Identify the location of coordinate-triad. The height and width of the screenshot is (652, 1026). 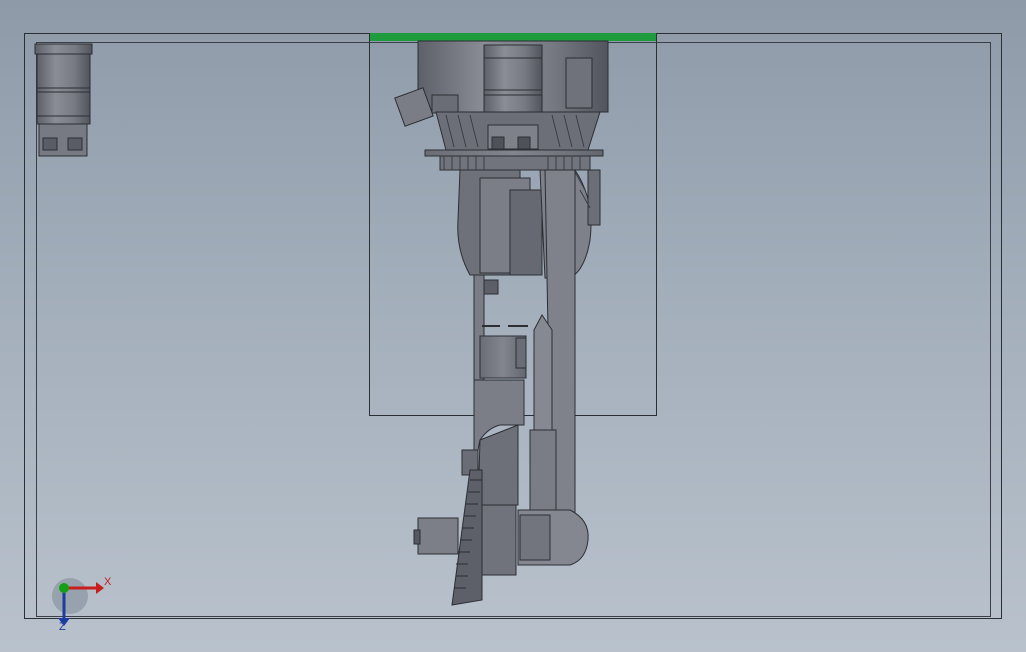
(78, 602).